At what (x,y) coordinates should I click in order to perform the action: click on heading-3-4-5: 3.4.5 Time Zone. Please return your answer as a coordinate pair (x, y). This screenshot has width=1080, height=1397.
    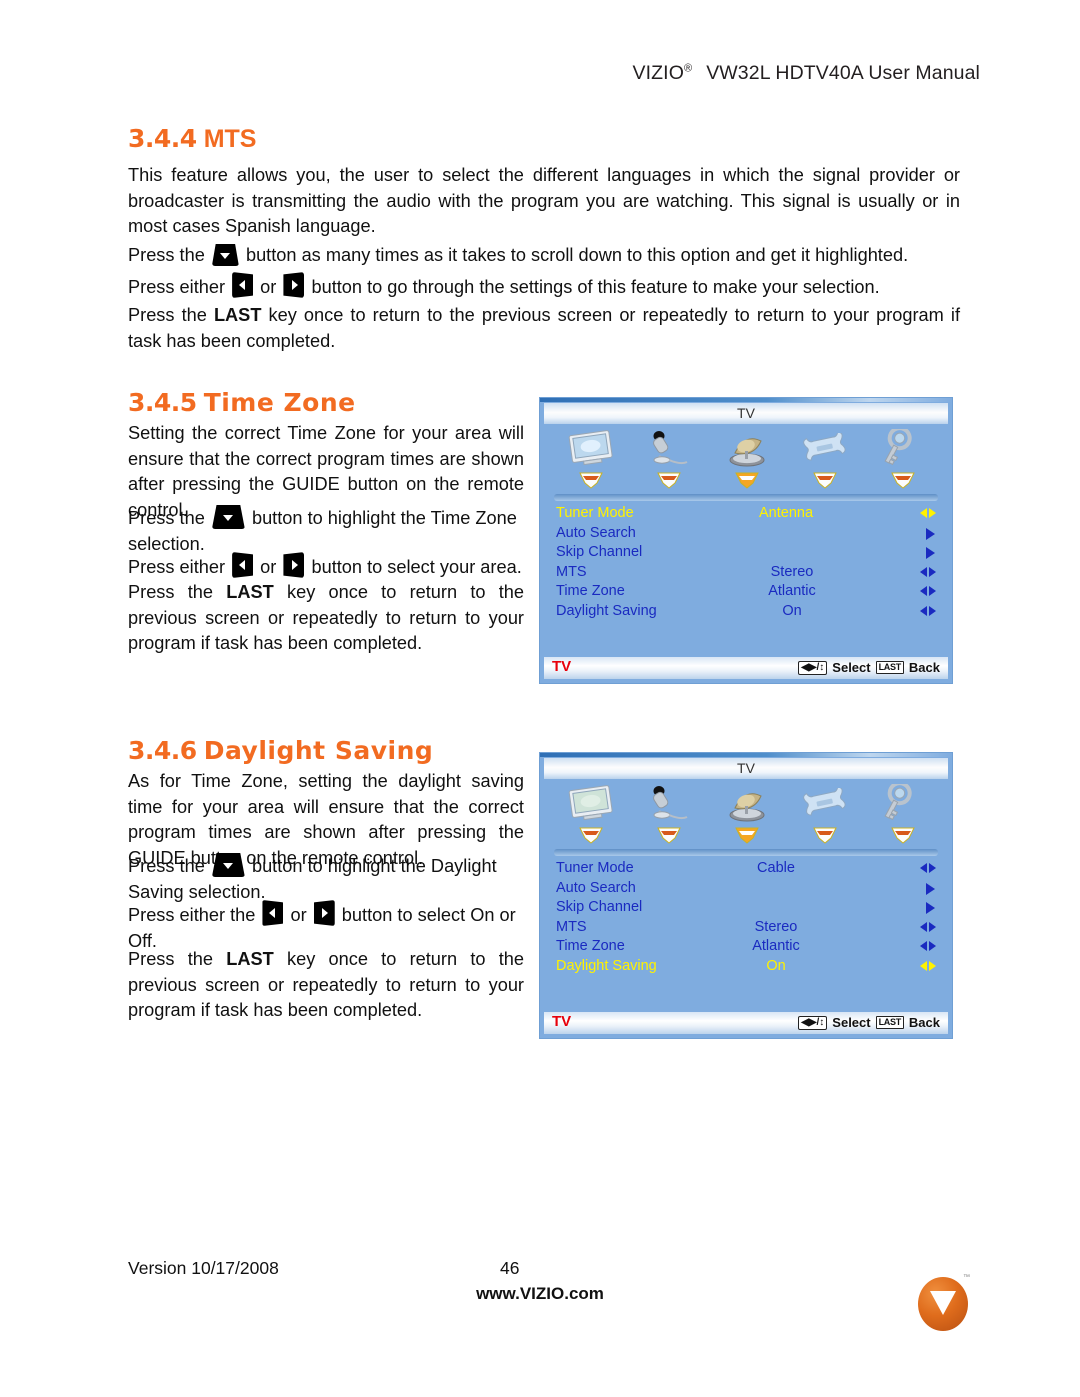
    Looking at the image, I should click on (242, 402).